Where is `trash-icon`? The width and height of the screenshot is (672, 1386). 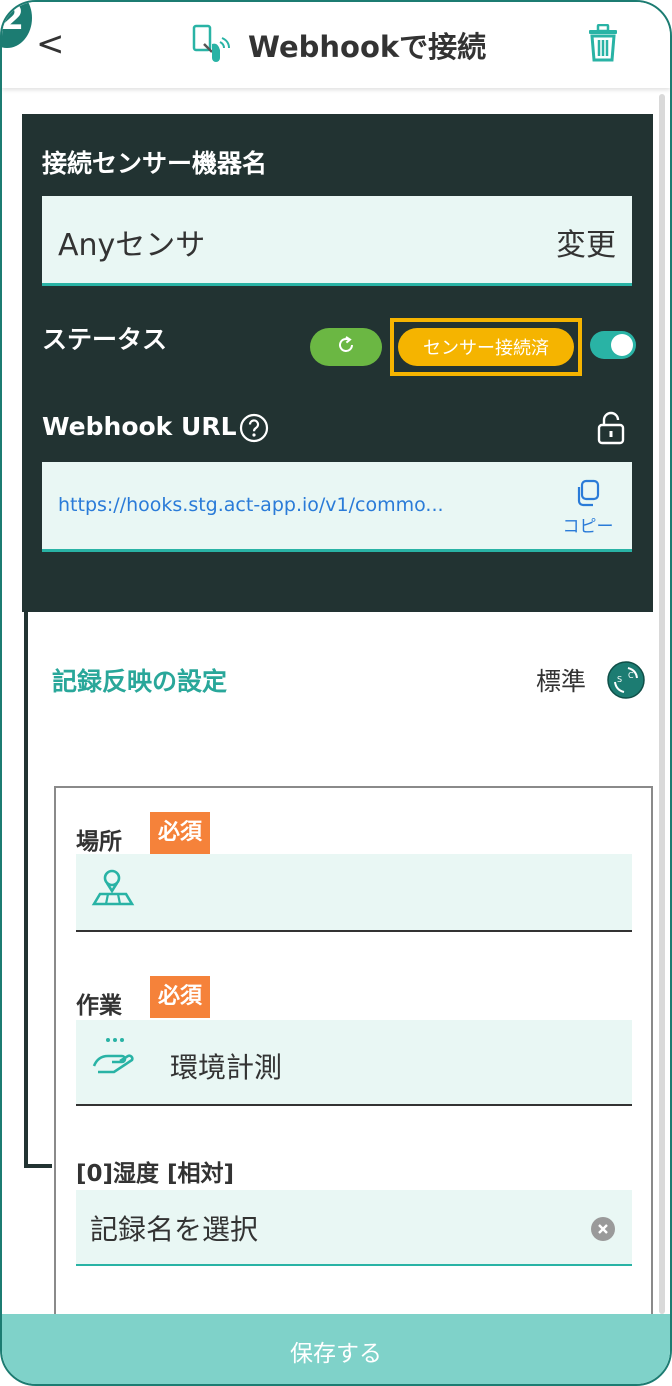 trash-icon is located at coordinates (603, 44).